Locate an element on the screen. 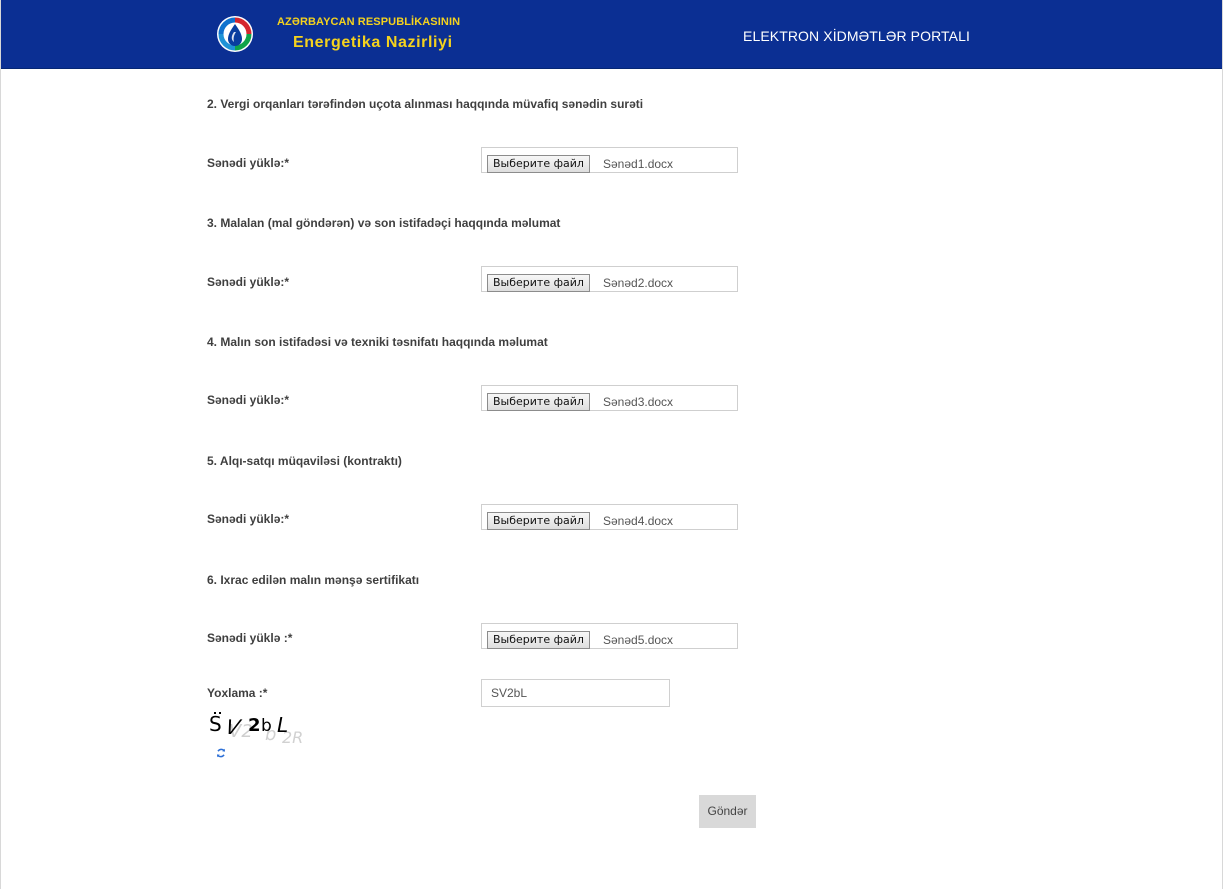 The width and height of the screenshot is (1223, 889). file-upload-2: Выберите файл Sənəd1.docx is located at coordinates (609, 160).